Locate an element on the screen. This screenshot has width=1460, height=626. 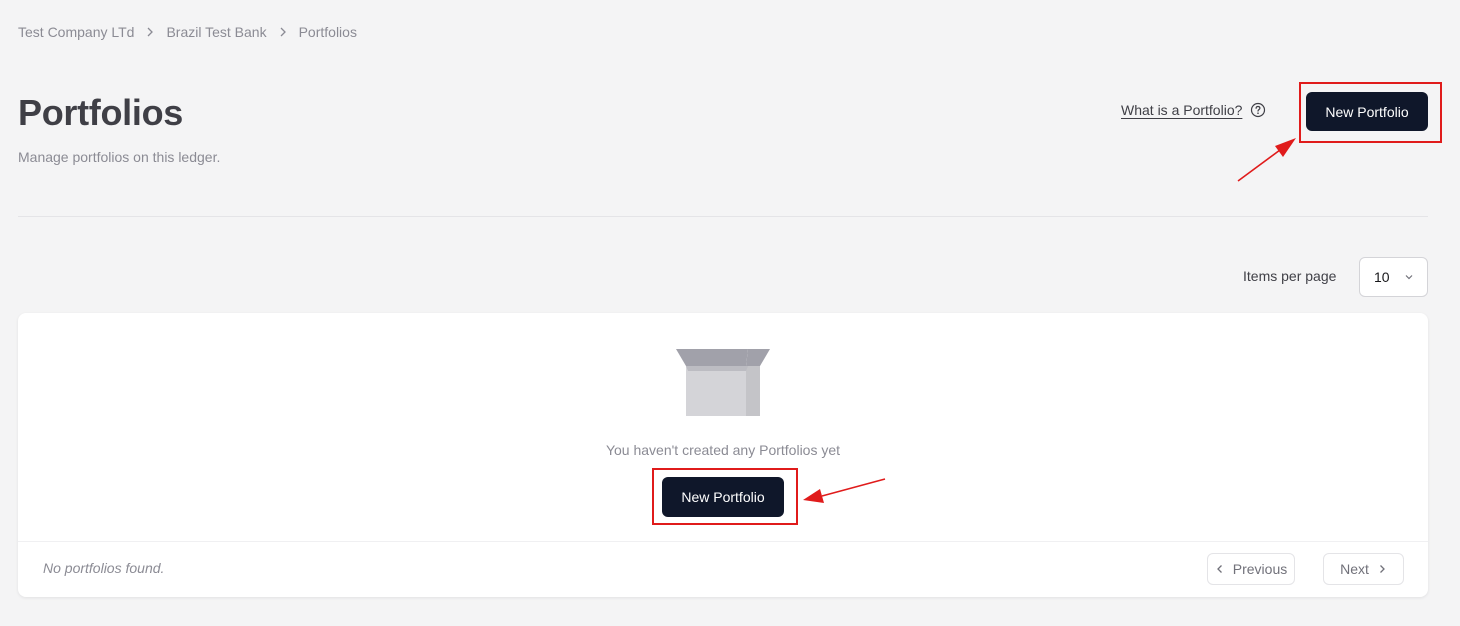
items-per-page-select: 10 is located at coordinates (1393, 277).